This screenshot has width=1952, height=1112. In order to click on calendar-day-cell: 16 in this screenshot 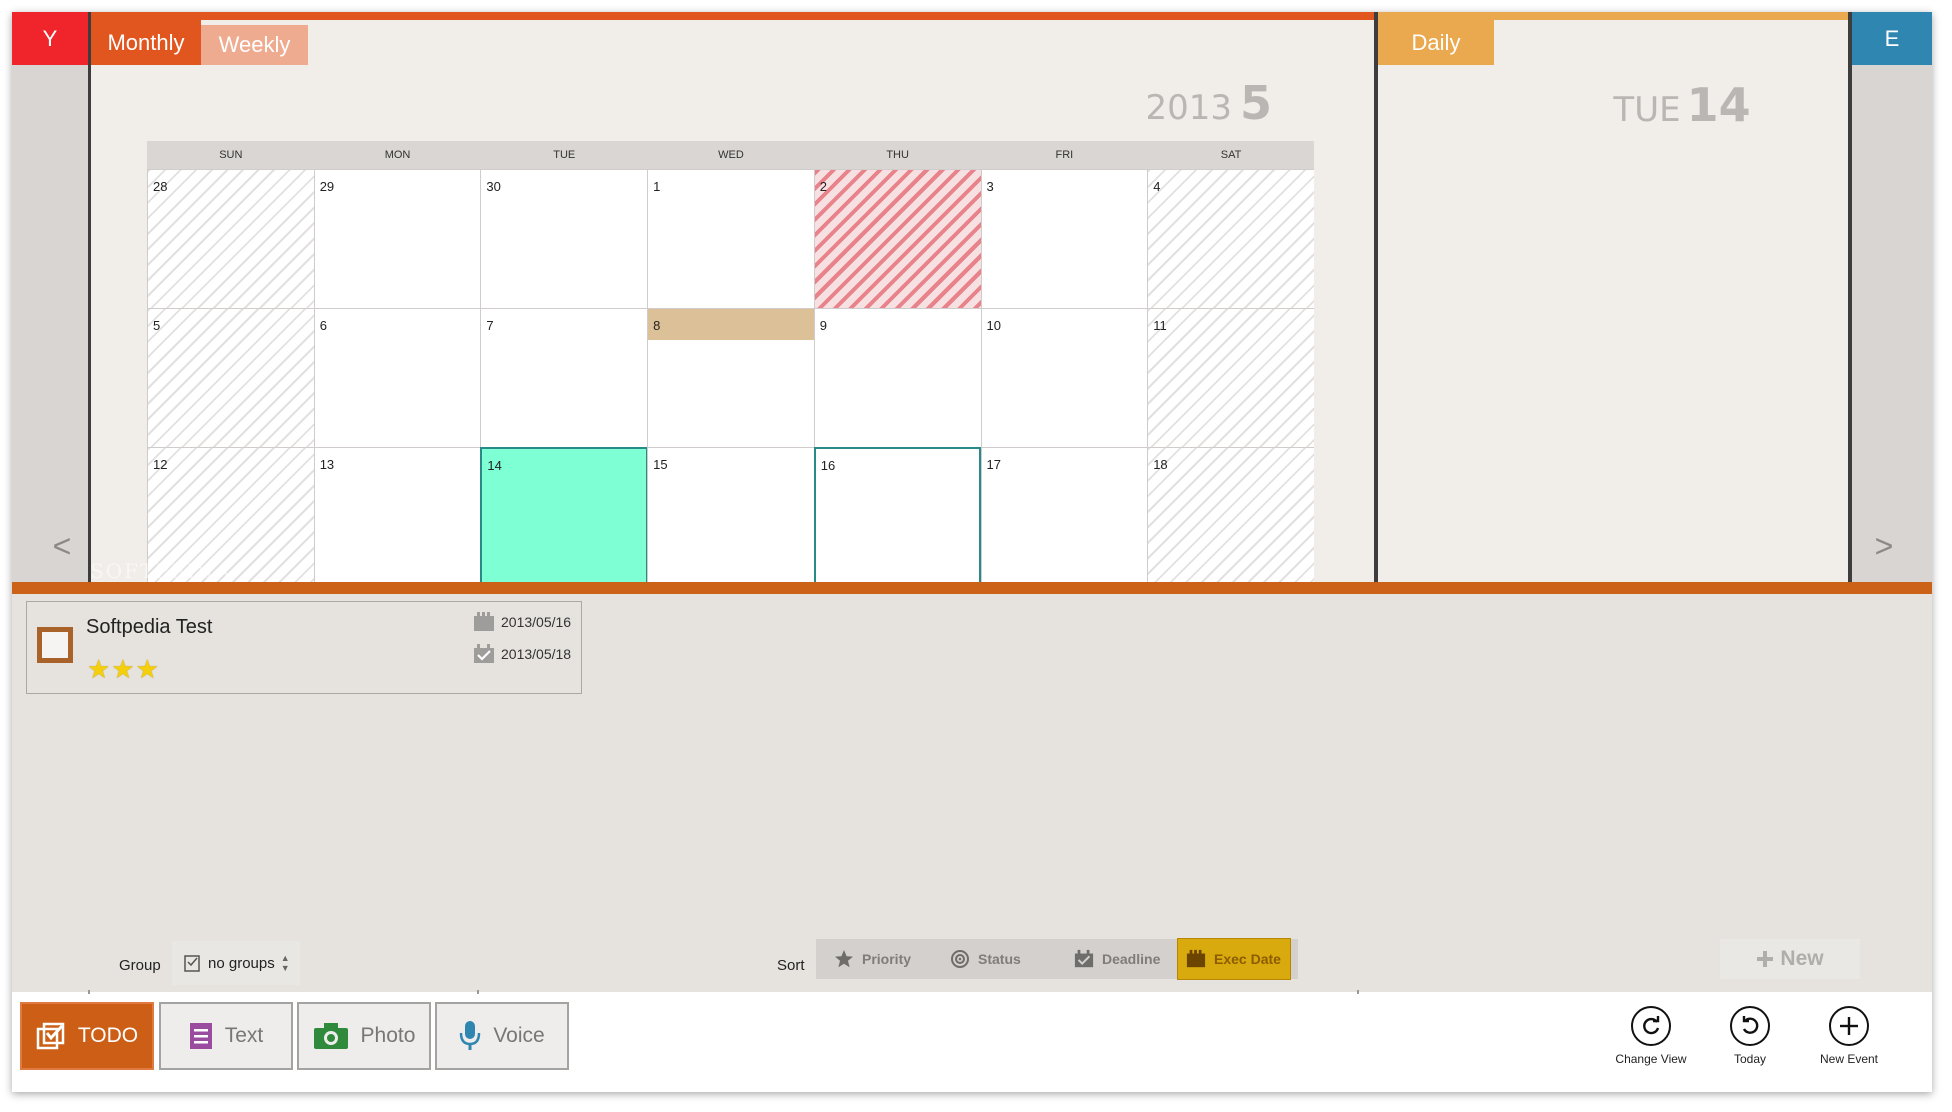, I will do `click(897, 514)`.